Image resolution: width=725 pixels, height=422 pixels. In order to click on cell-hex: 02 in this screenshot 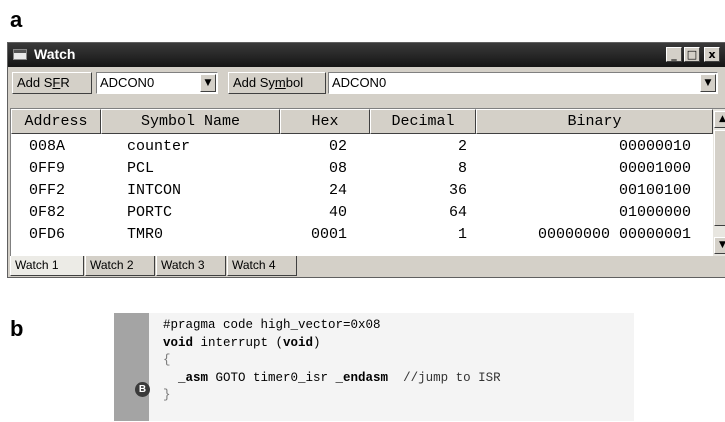, I will do `click(337, 146)`.